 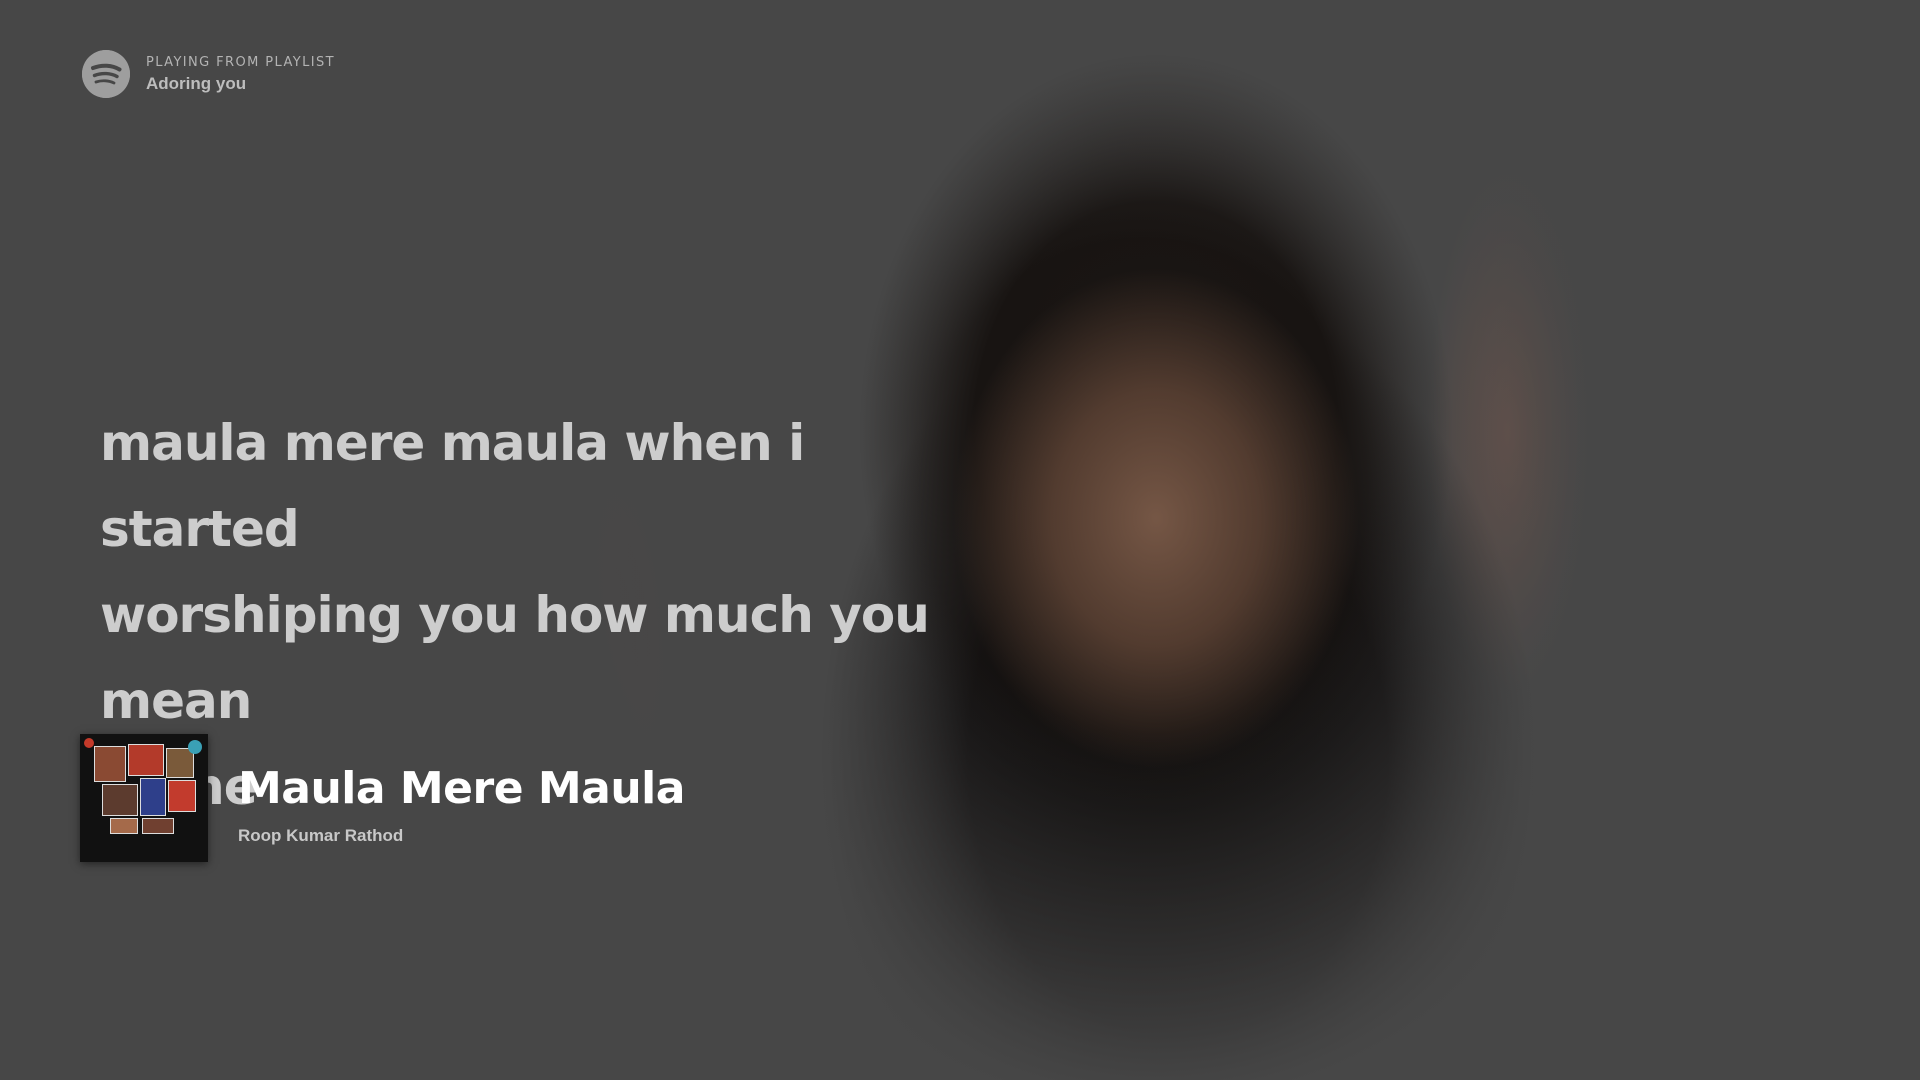 I want to click on playing-context: PLAYING FROM PLAYLIST Adoring you, so click(x=208, y=74).